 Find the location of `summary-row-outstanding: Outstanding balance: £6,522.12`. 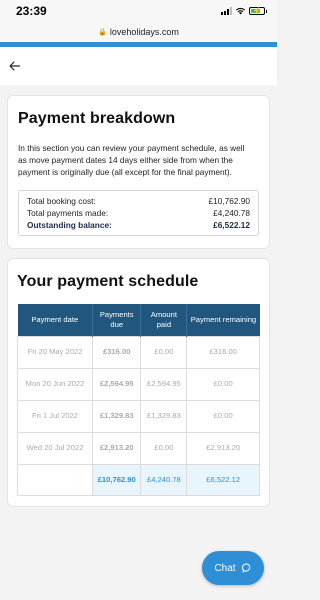

summary-row-outstanding: Outstanding balance: £6,522.12 is located at coordinates (138, 225).